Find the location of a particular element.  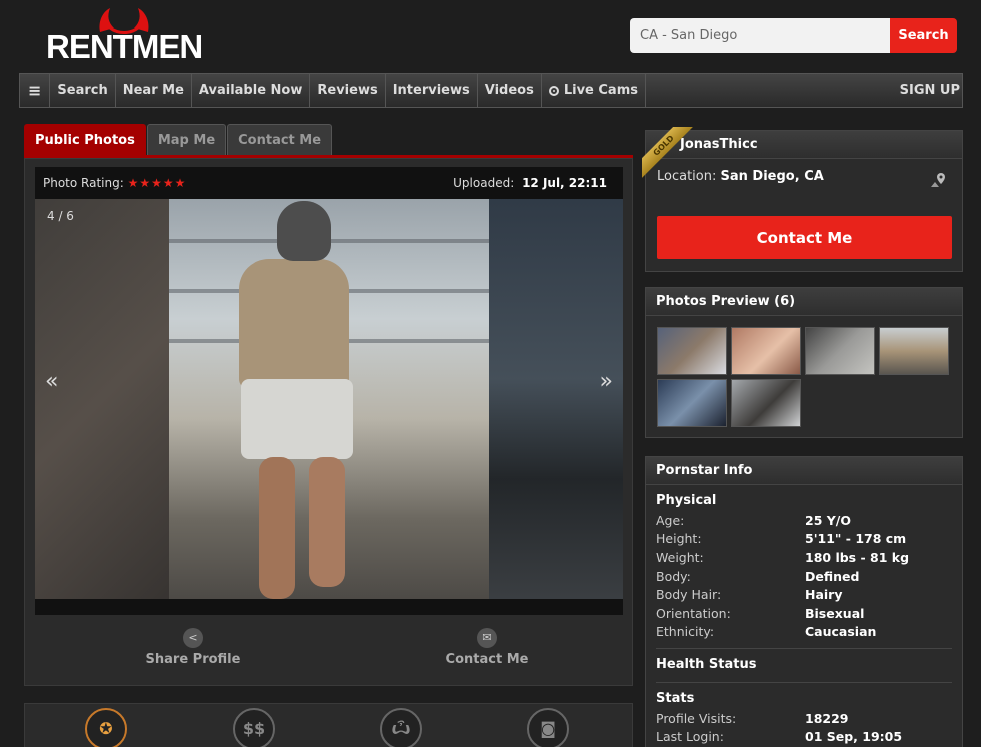

tab-public-photos: Public Photos is located at coordinates (85, 139).